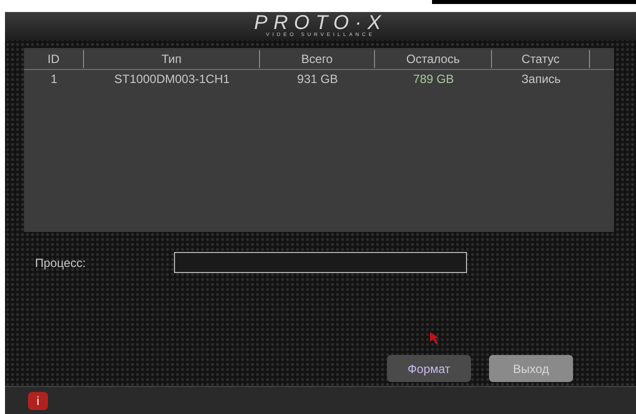  Describe the element at coordinates (172, 79) in the screenshot. I see `table-cell-text: ST1000DM003-1CH1` at that location.